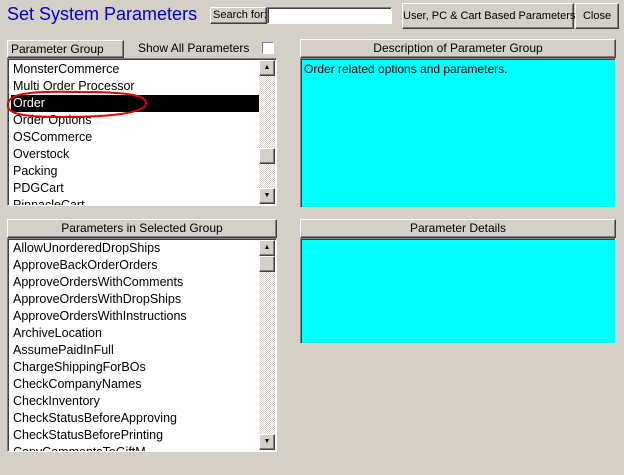 The image size is (624, 475). I want to click on parameter-details-box, so click(458, 291).